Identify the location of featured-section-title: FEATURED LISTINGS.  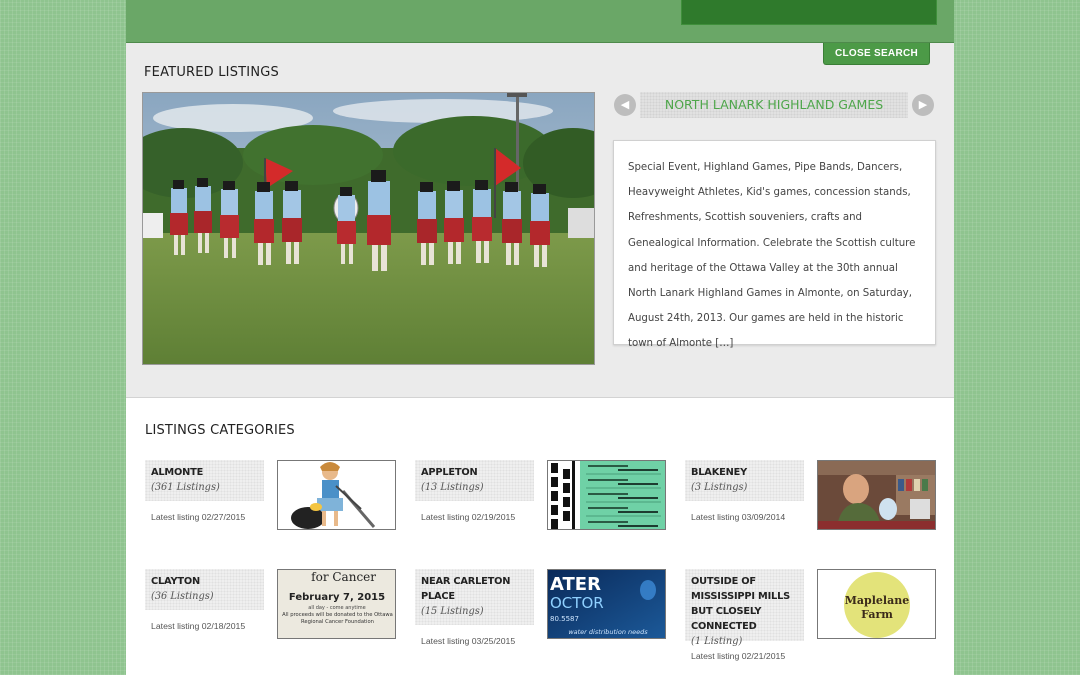
(211, 72).